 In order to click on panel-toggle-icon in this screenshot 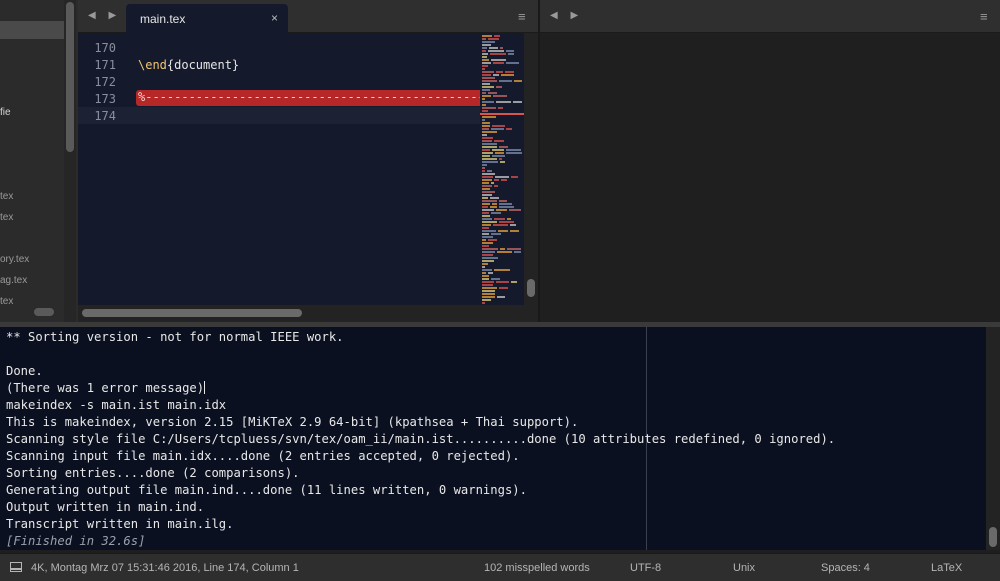, I will do `click(16, 567)`.